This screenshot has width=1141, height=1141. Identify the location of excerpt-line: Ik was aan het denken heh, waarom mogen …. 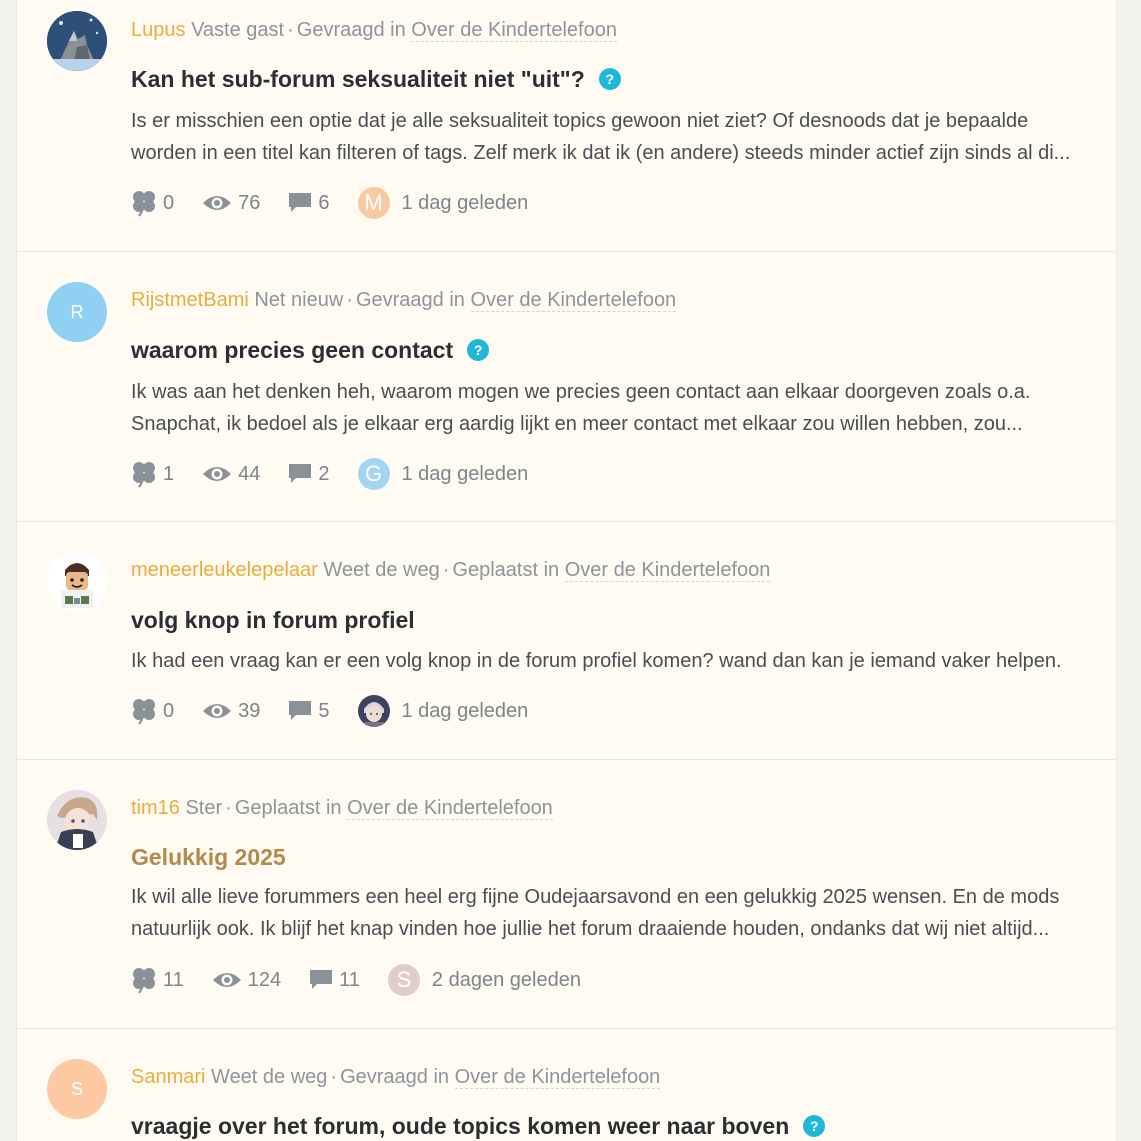
(581, 392).